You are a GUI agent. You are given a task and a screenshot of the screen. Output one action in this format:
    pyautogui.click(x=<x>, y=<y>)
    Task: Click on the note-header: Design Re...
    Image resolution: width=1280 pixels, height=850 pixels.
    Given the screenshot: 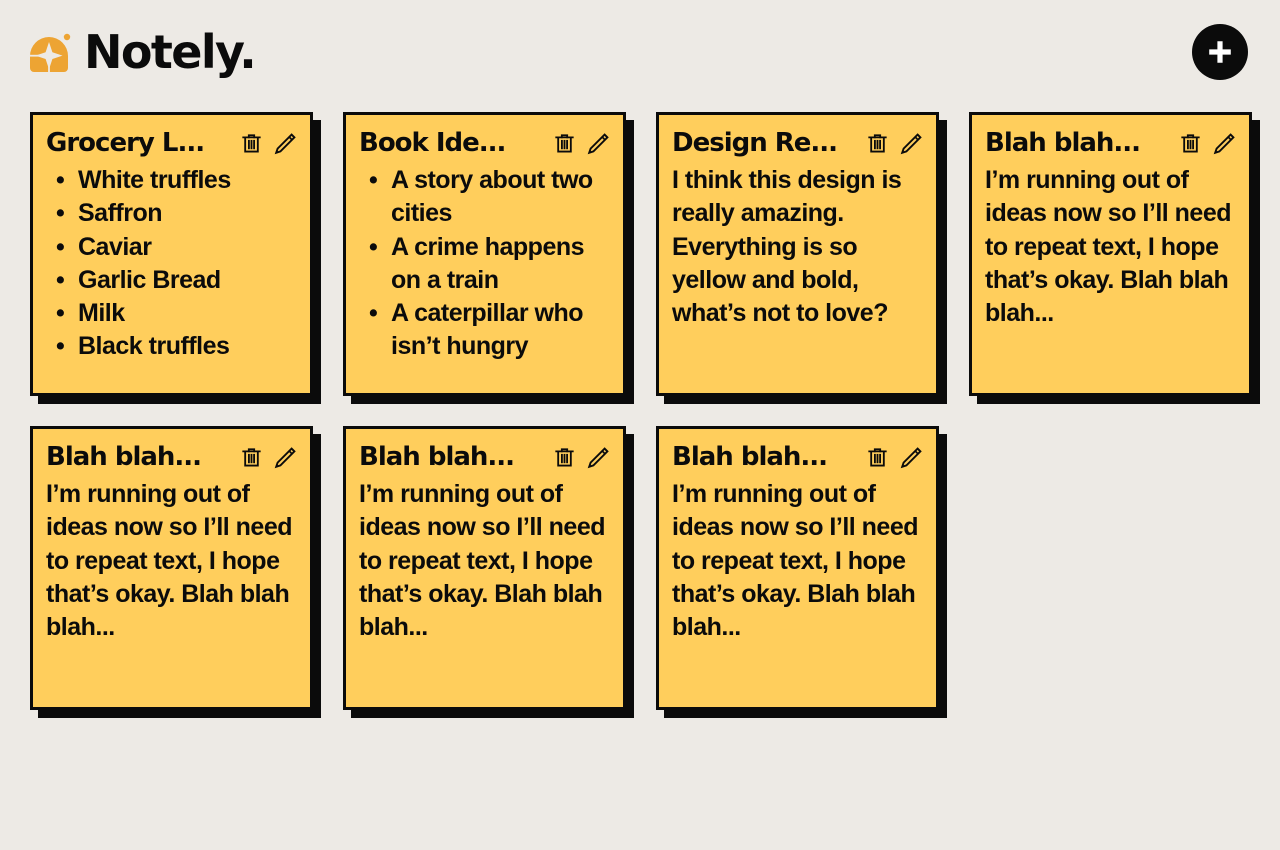 What is the action you would take?
    pyautogui.click(x=797, y=143)
    